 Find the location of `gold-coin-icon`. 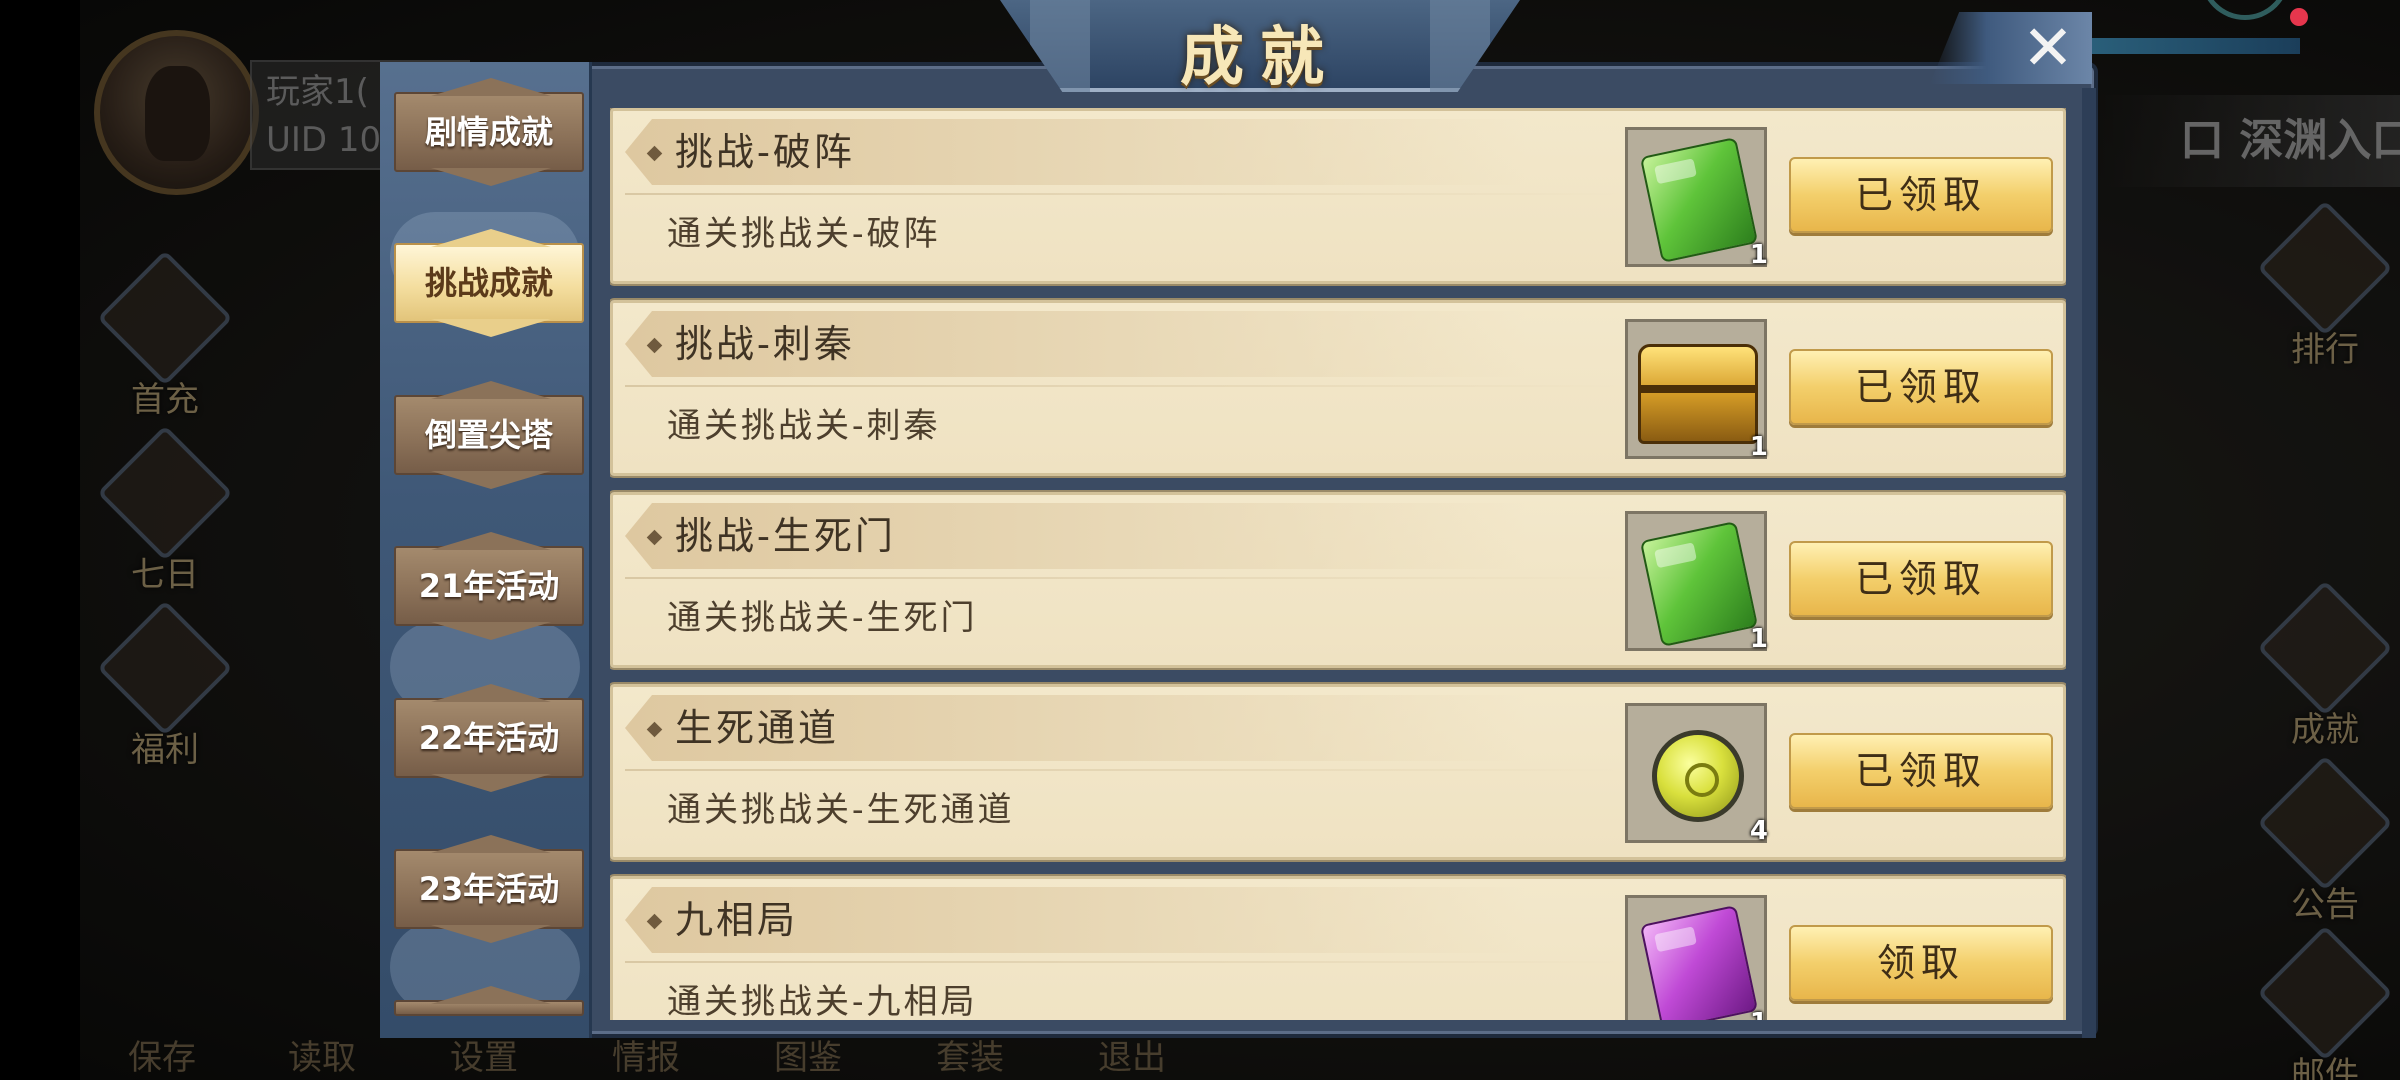

gold-coin-icon is located at coordinates (1698, 776).